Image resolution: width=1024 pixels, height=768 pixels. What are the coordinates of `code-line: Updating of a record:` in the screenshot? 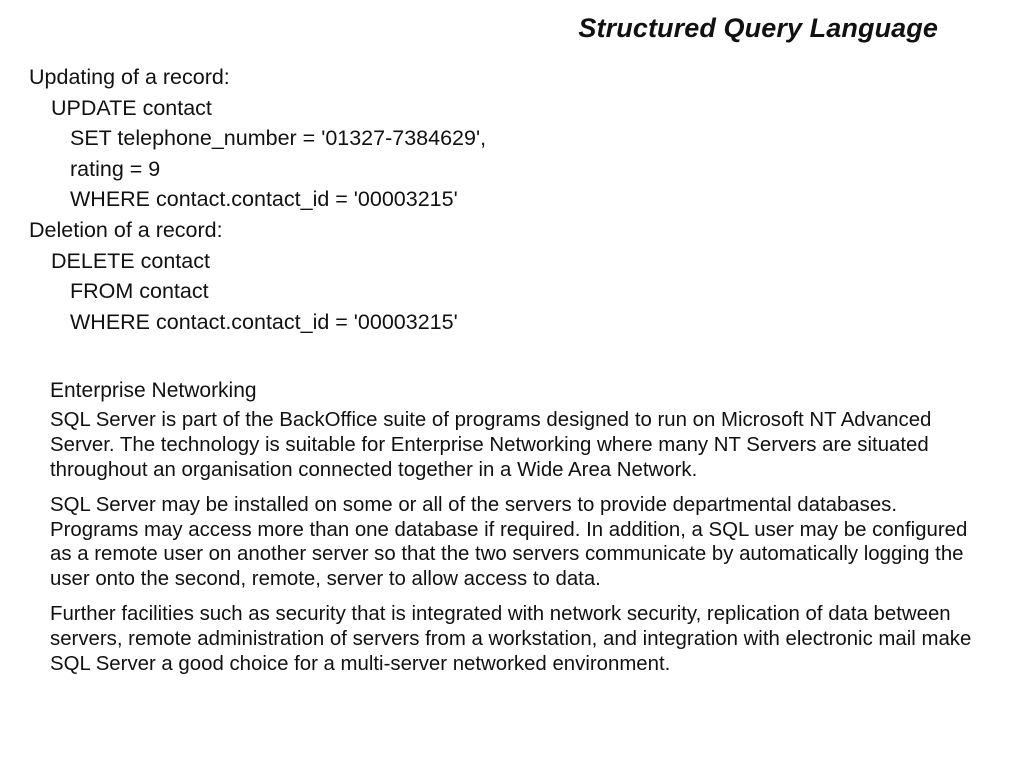 It's located at (129, 77).